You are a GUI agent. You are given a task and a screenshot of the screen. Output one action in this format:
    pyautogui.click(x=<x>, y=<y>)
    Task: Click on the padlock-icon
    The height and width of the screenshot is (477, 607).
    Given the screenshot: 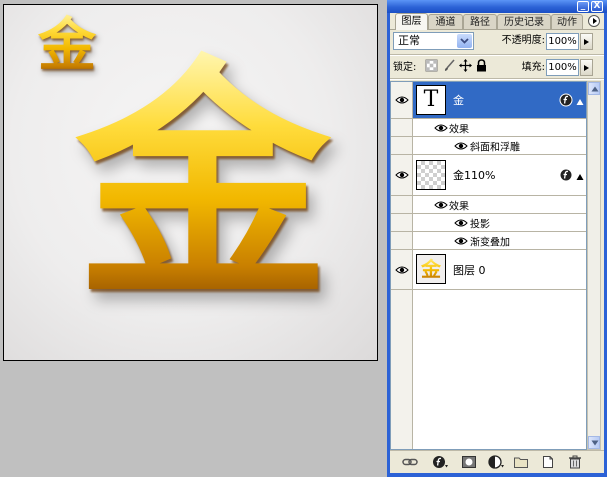 What is the action you would take?
    pyautogui.click(x=481, y=65)
    